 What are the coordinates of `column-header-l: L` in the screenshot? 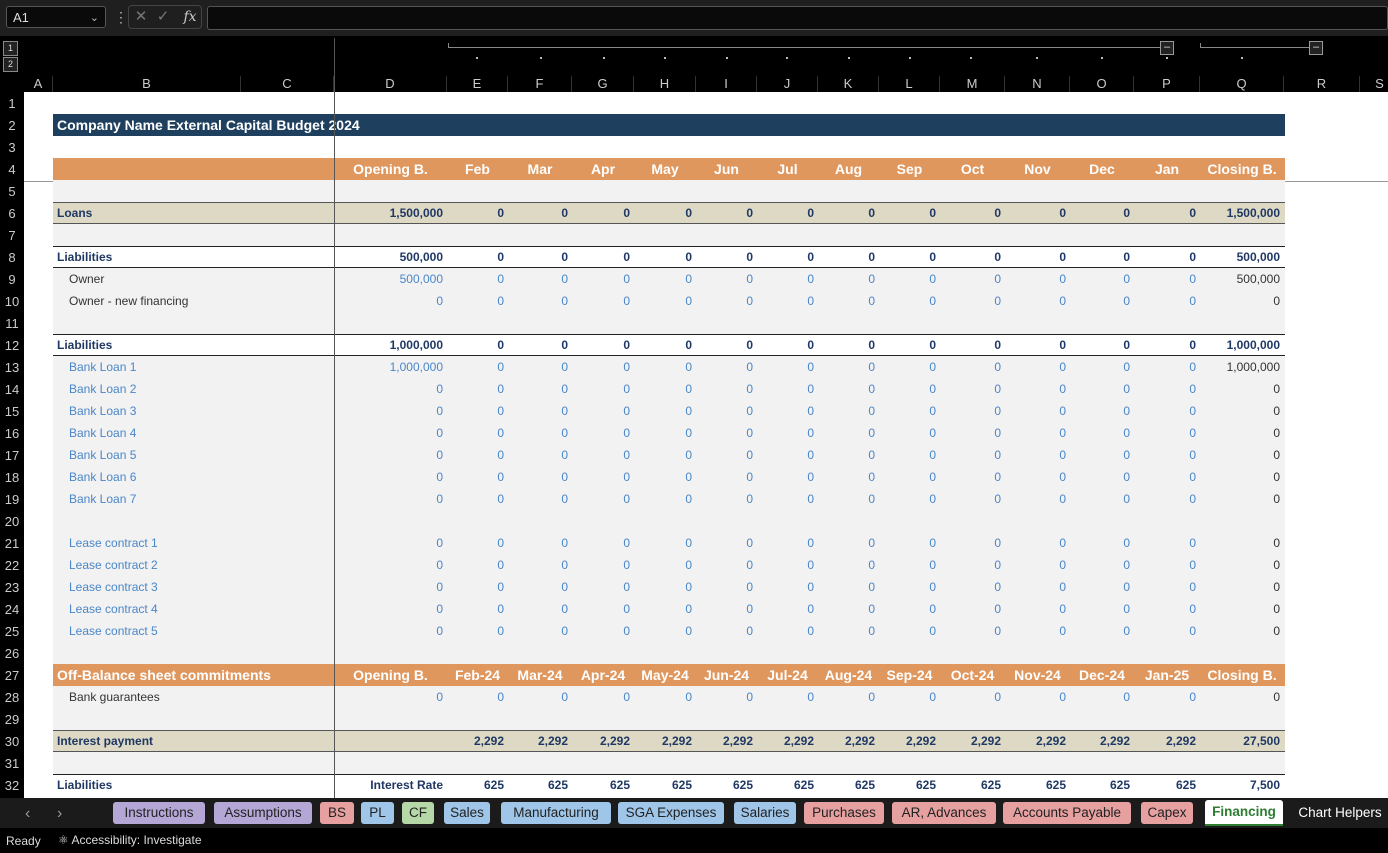 It's located at (909, 84).